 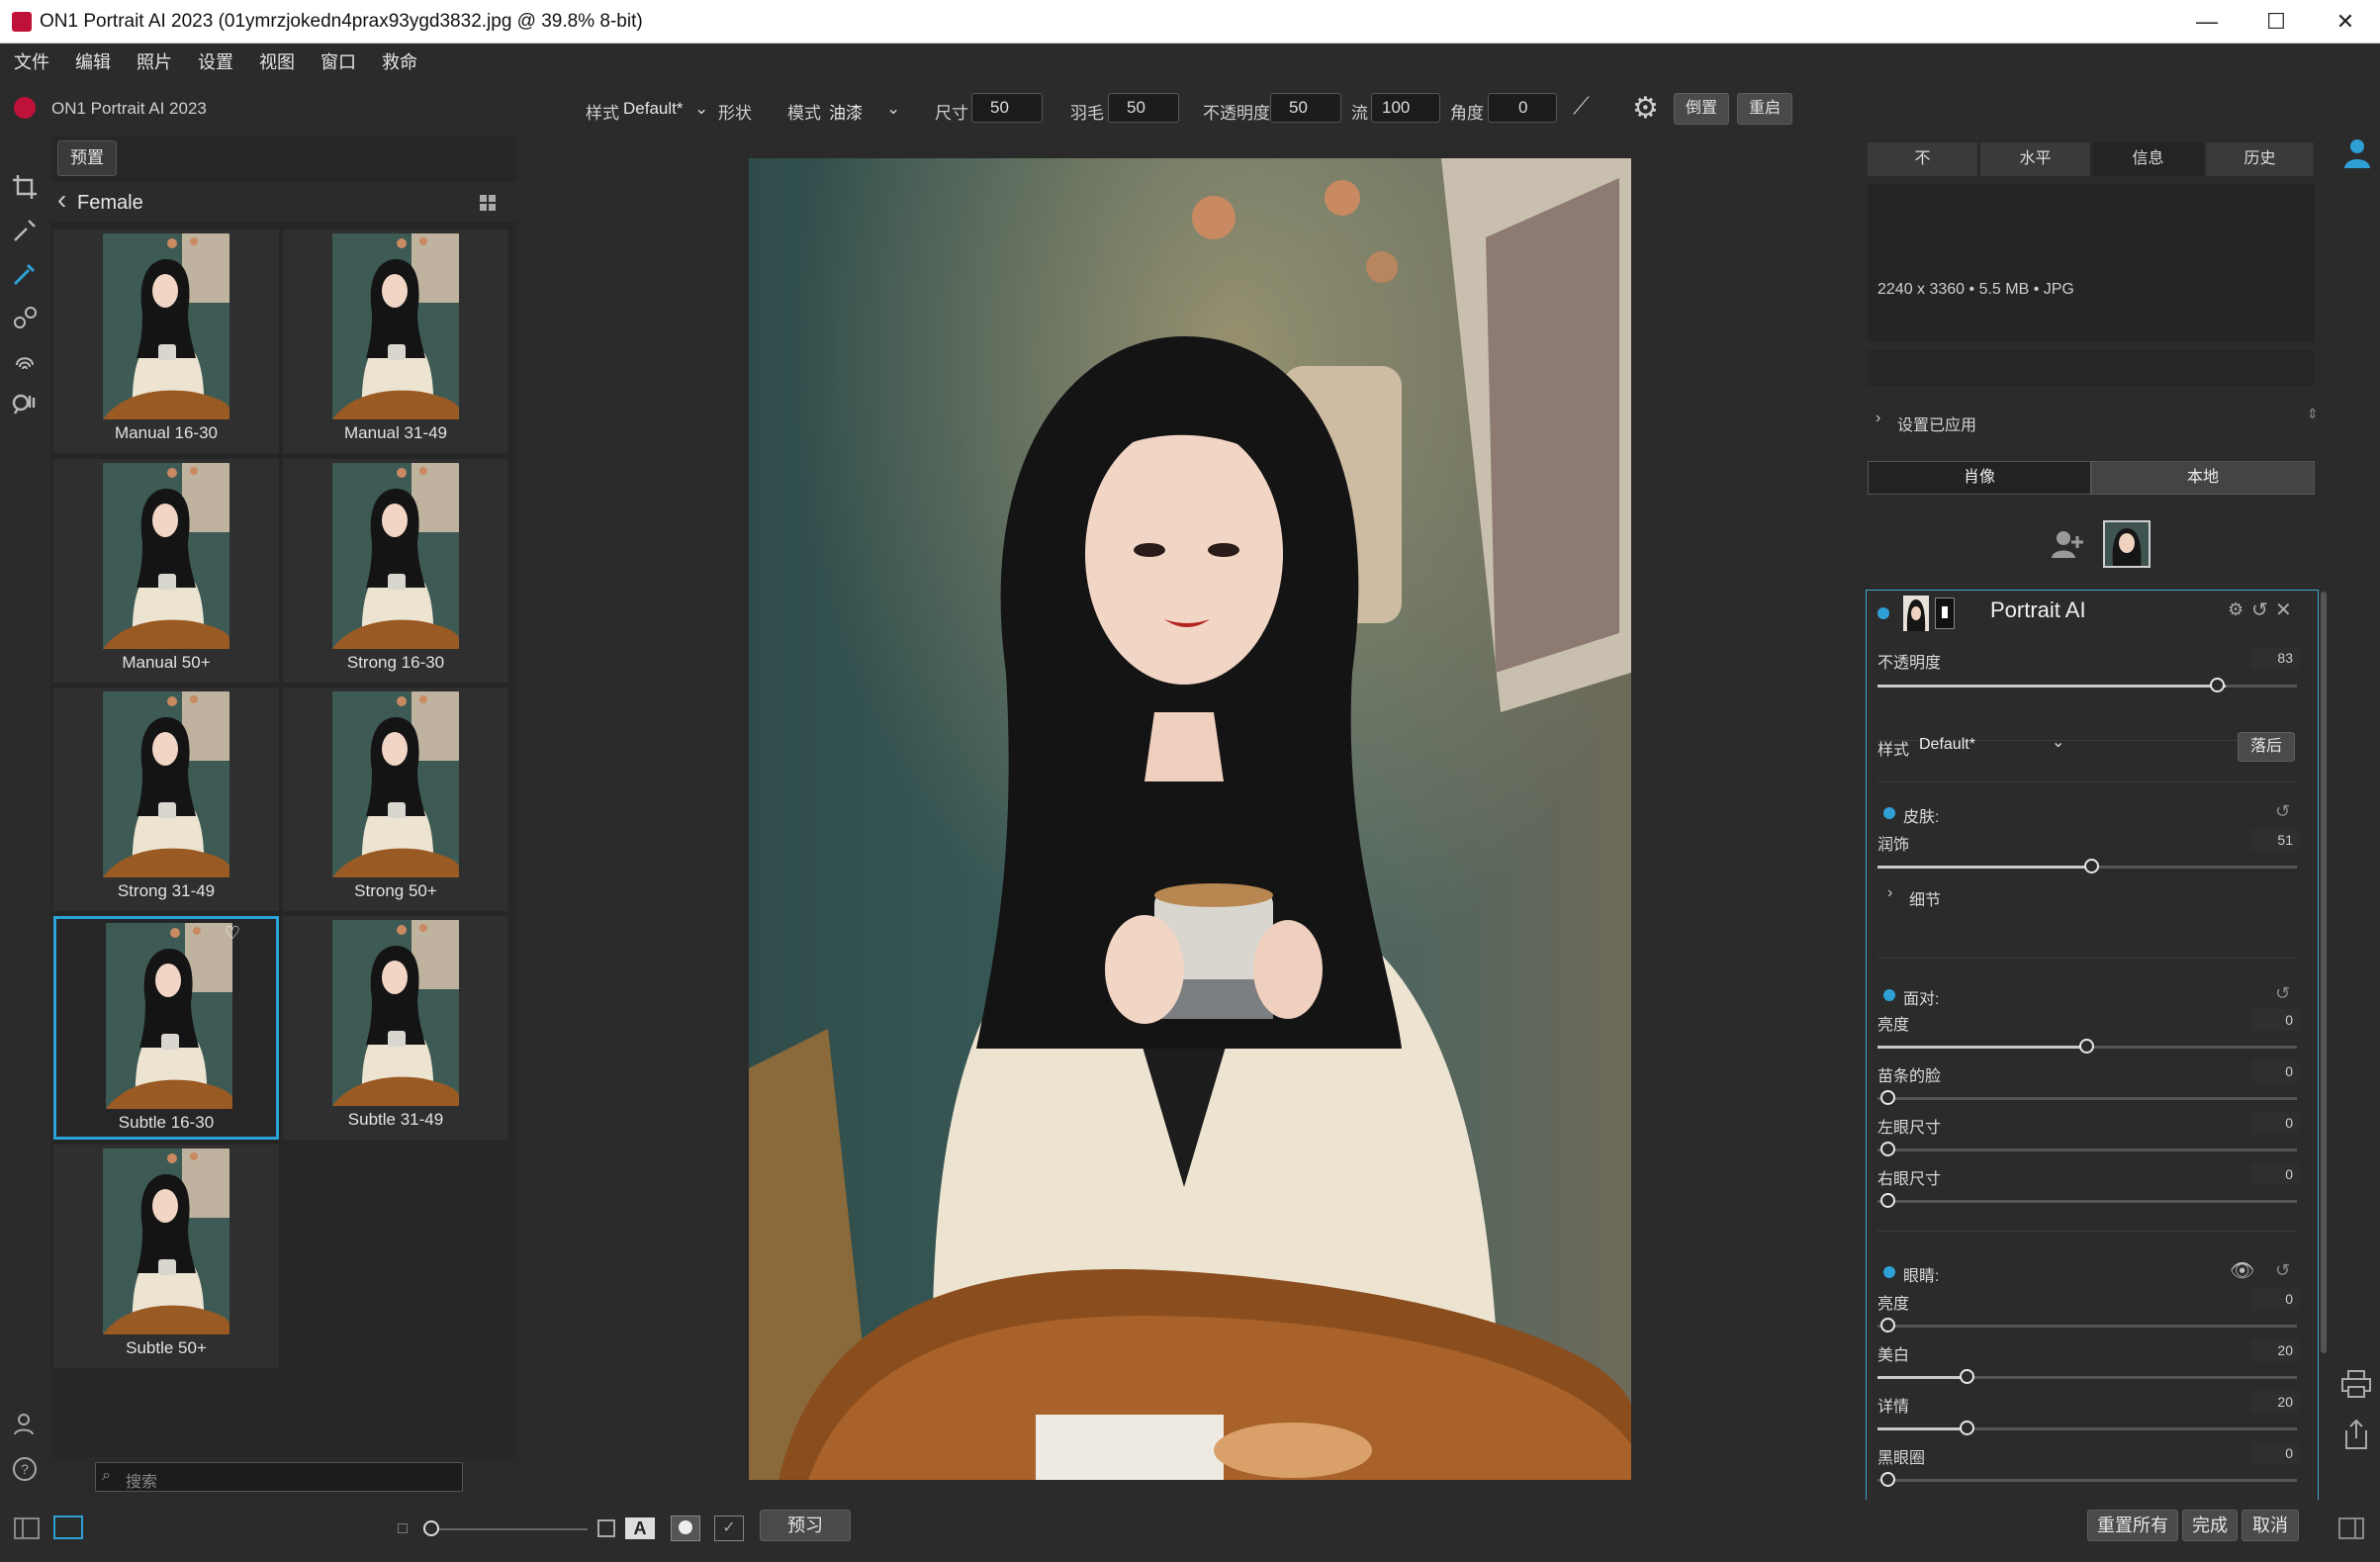 I want to click on close-layer-icon: ✕, so click(x=2283, y=609).